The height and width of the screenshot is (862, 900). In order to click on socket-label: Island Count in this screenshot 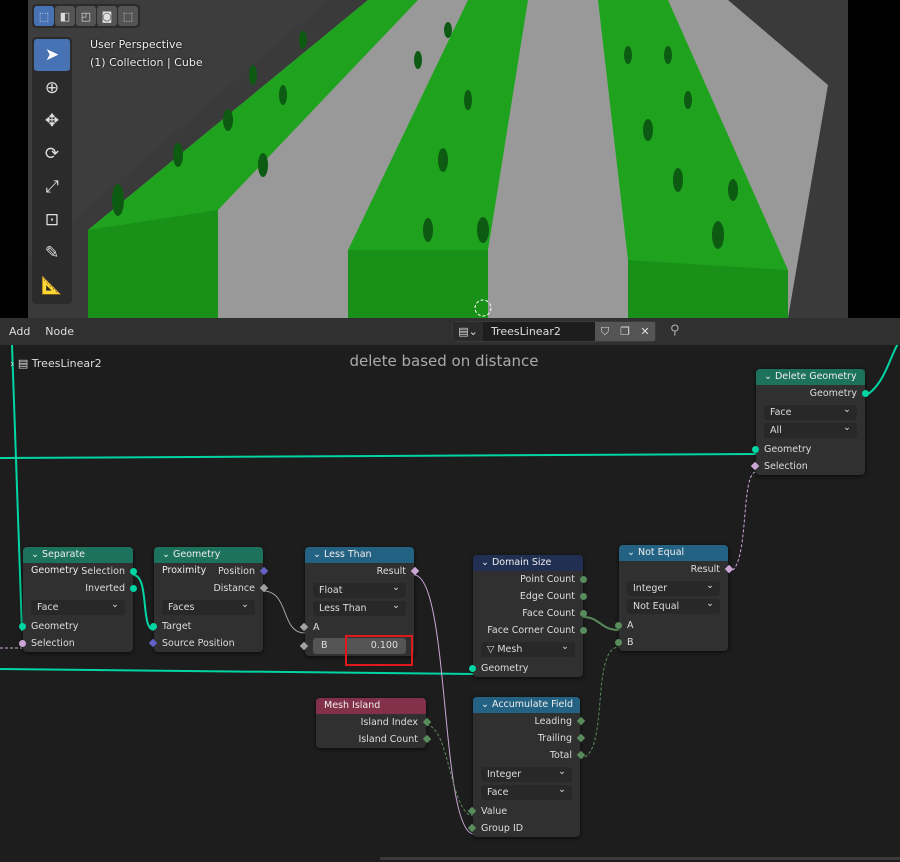, I will do `click(388, 739)`.